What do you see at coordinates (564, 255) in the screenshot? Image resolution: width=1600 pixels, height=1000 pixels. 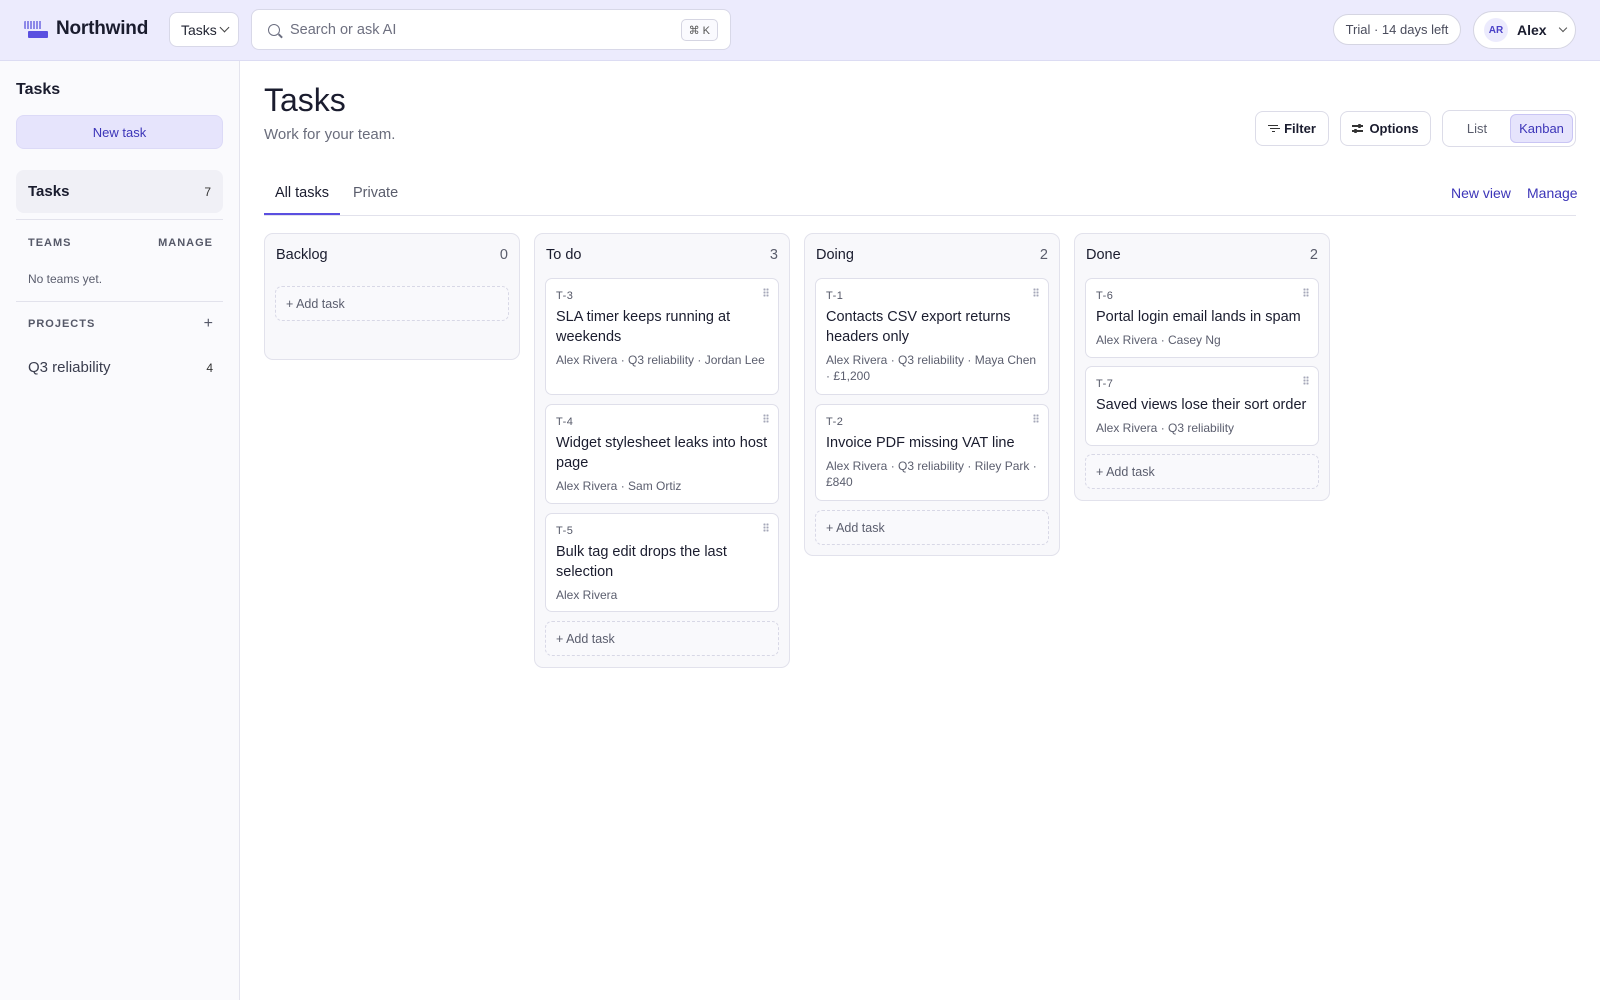 I see `column-title: To do` at bounding box center [564, 255].